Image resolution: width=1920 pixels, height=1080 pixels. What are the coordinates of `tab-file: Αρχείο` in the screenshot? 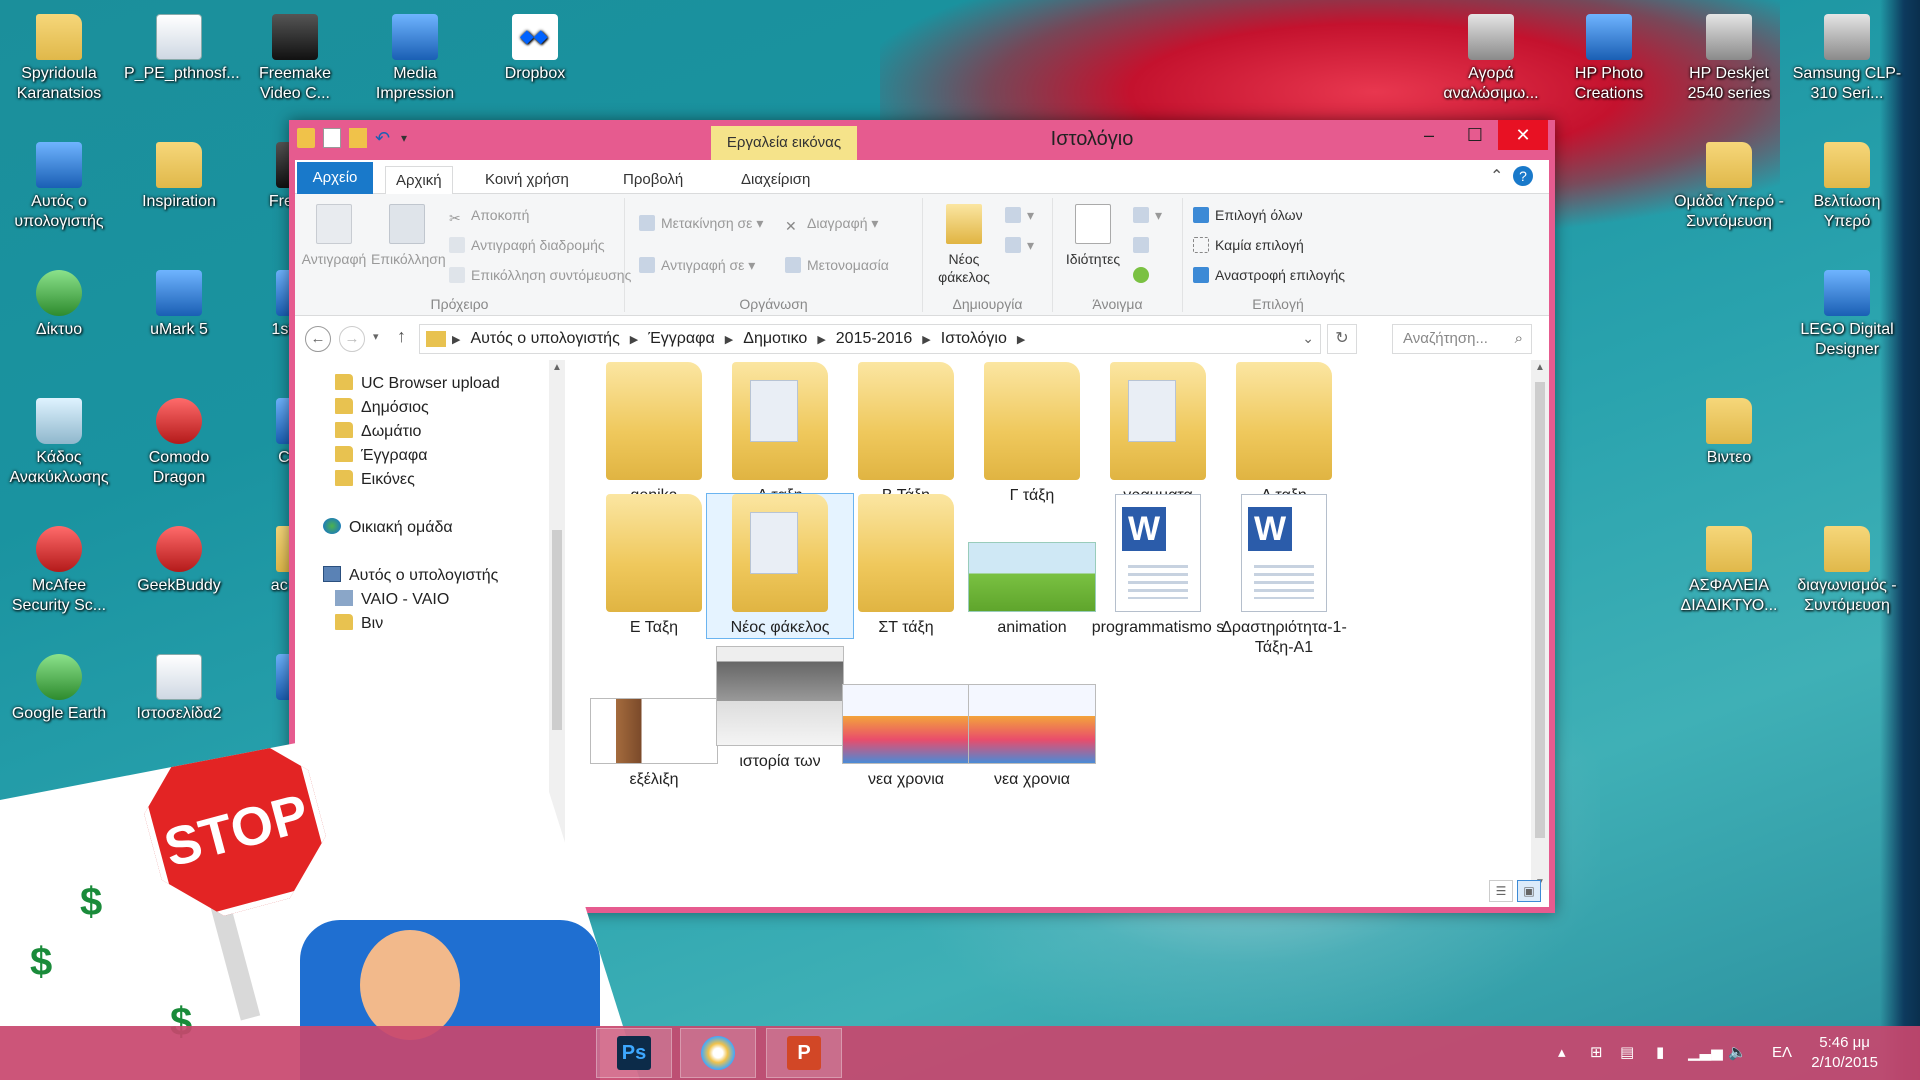 It's located at (335, 178).